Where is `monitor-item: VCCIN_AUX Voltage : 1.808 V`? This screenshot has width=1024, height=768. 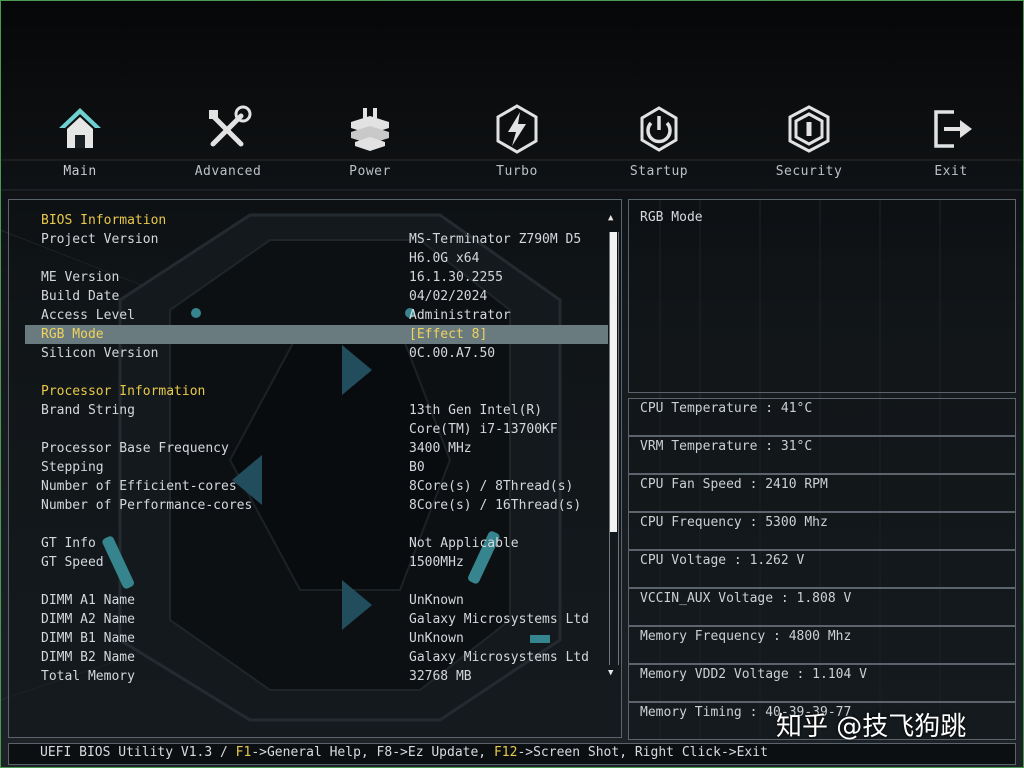
monitor-item: VCCIN_AUX Voltage : 1.808 V is located at coordinates (822, 607).